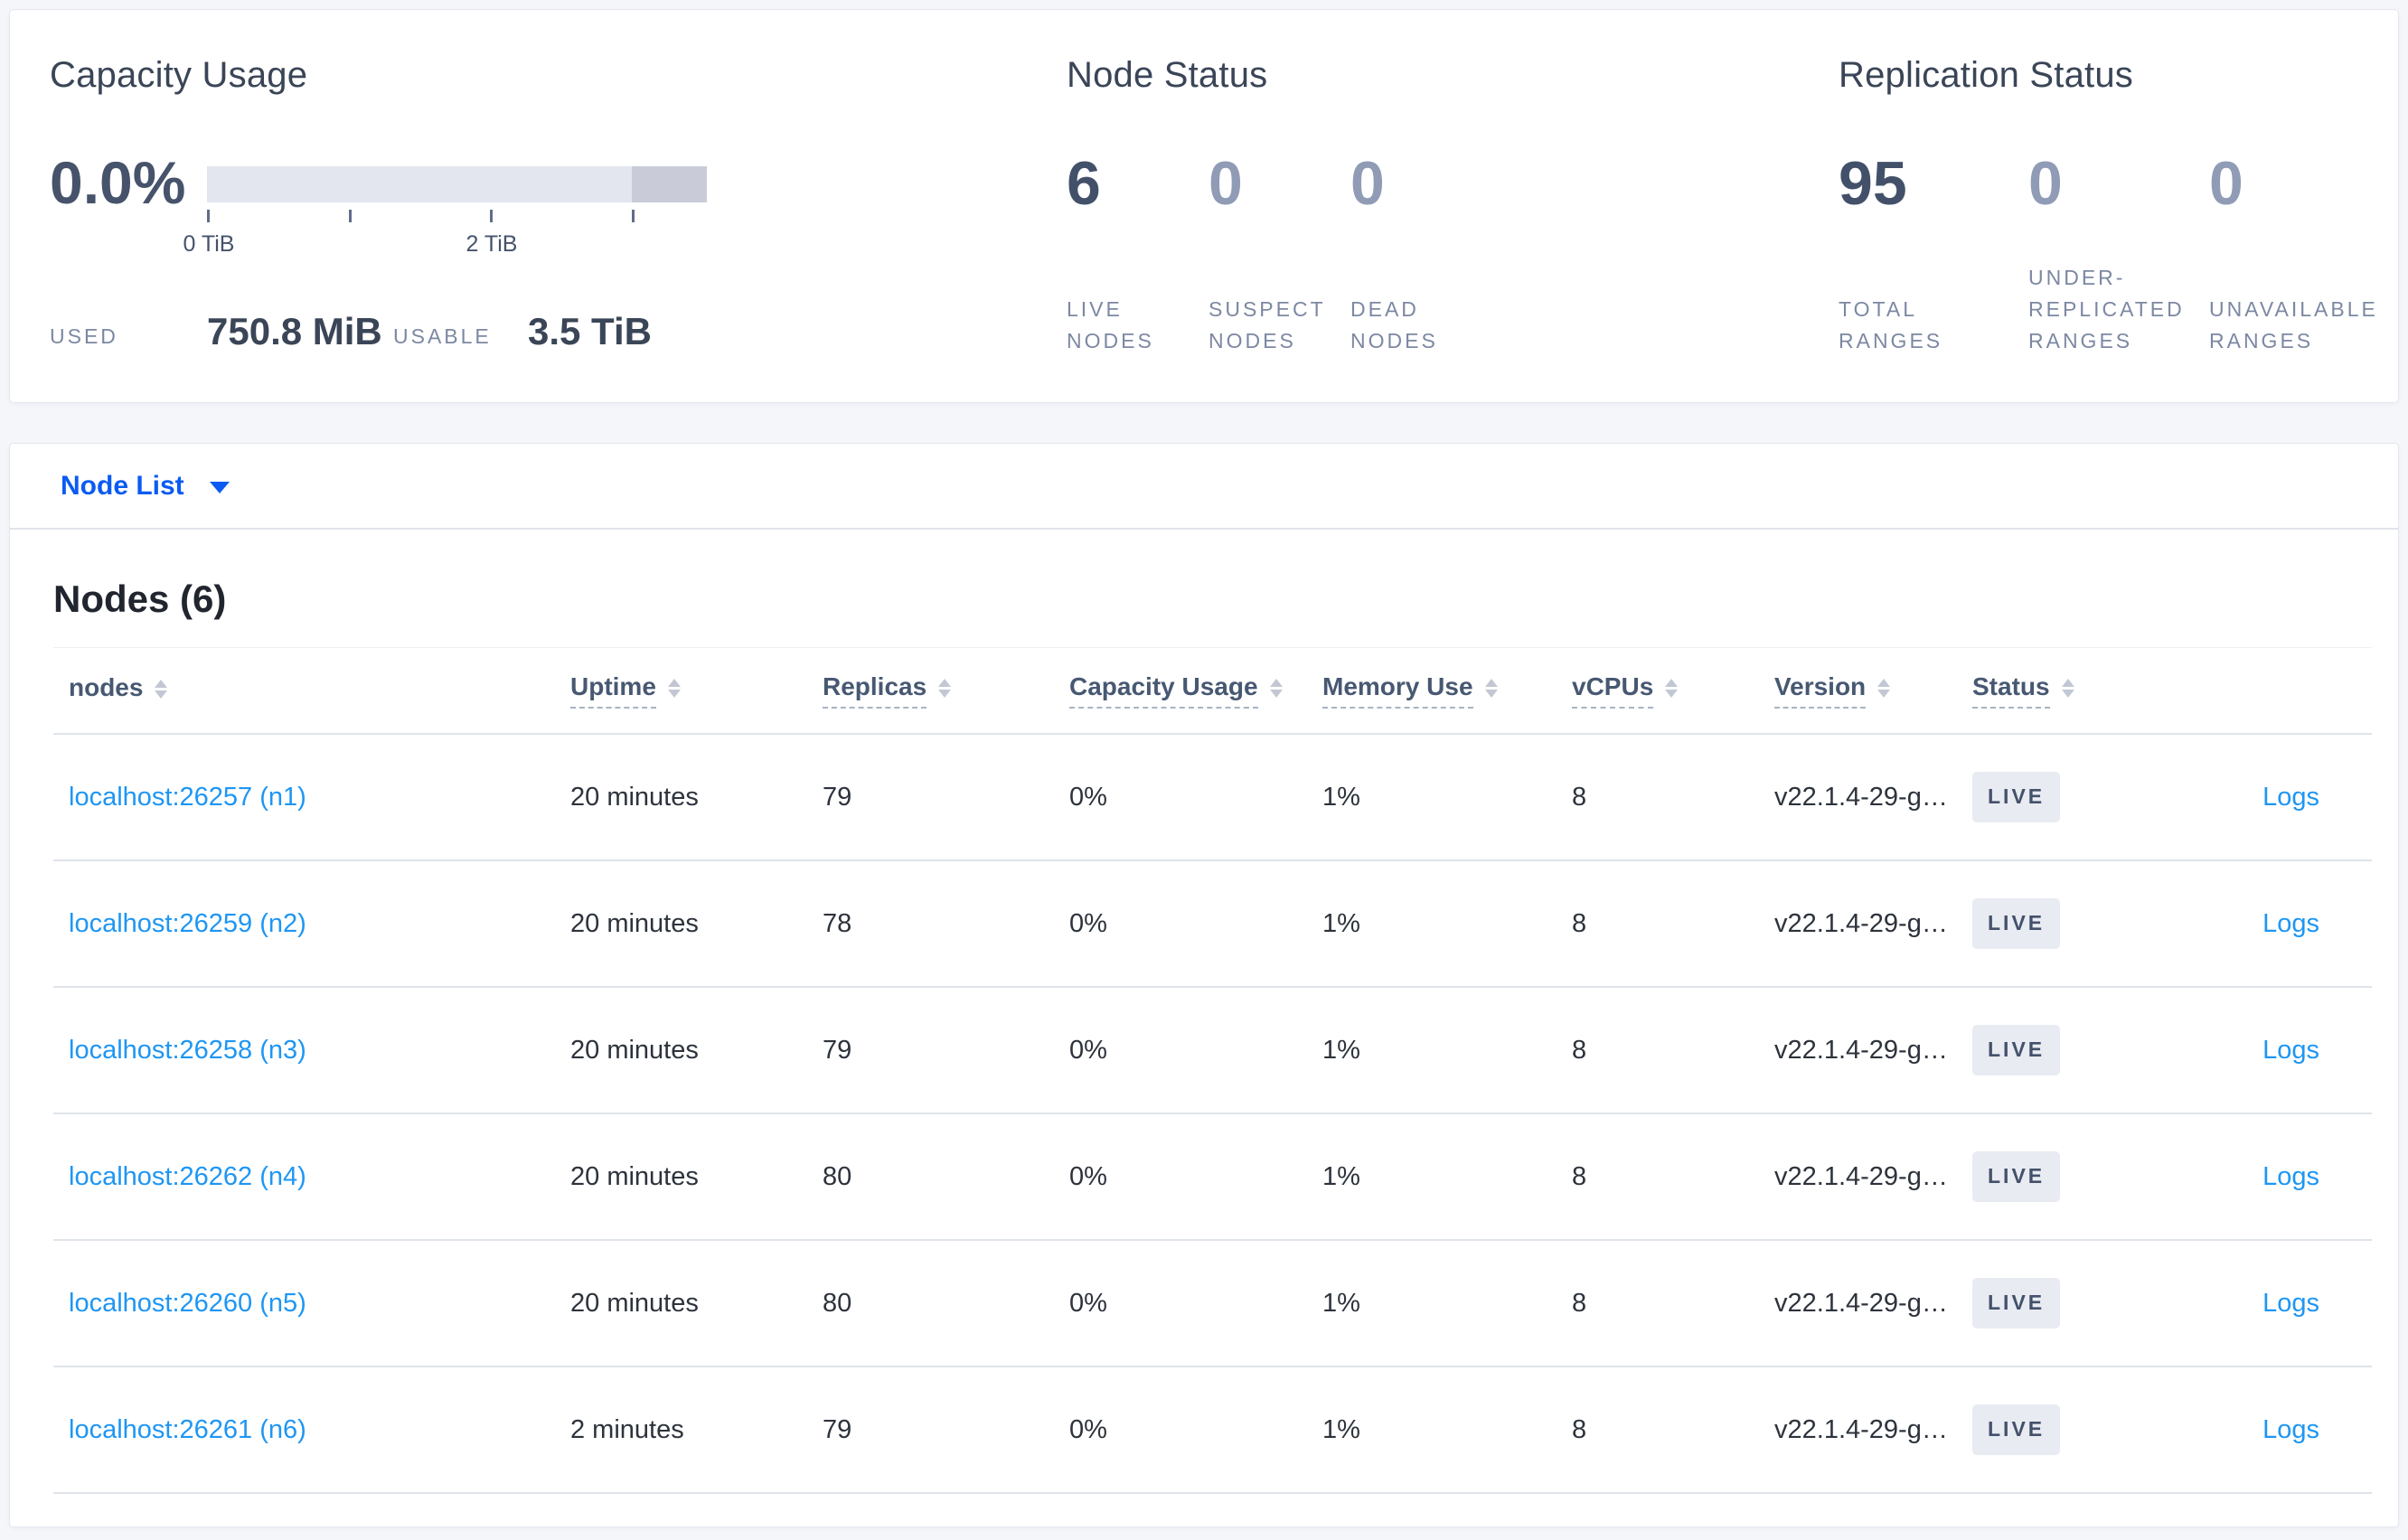 The width and height of the screenshot is (2408, 1540). I want to click on usable-label: USABLE, so click(442, 336).